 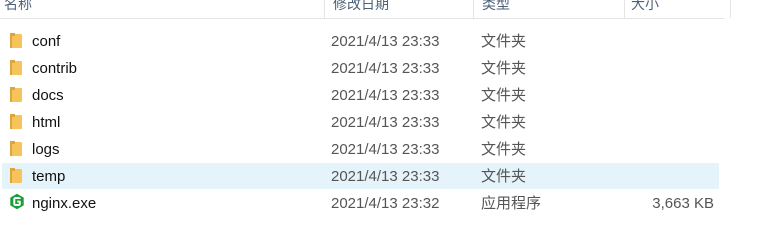 I want to click on file-name: html, so click(x=46, y=122).